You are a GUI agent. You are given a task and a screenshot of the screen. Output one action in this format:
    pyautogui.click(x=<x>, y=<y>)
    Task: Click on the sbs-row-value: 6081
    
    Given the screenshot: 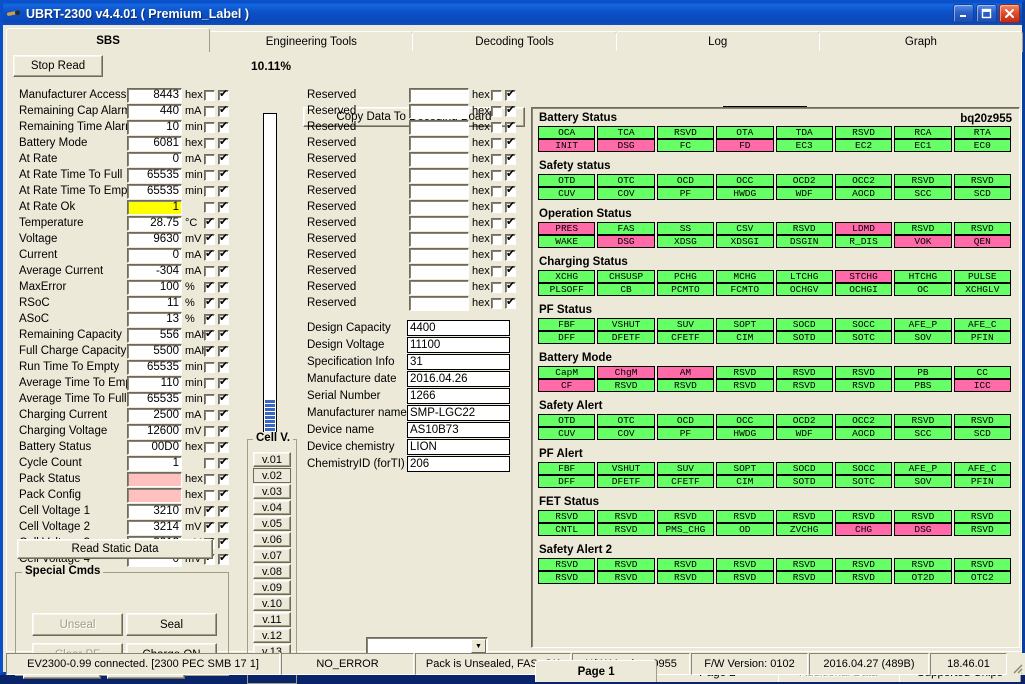 What is the action you would take?
    pyautogui.click(x=154, y=143)
    